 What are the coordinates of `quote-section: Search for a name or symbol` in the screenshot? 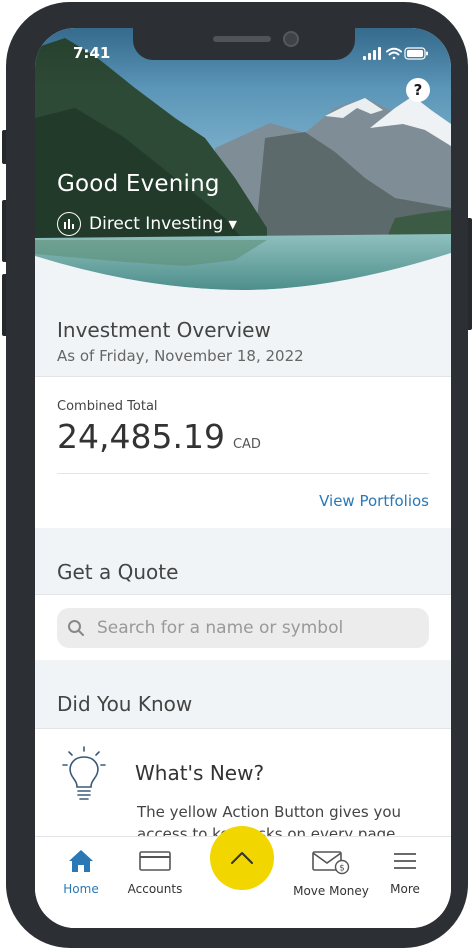 It's located at (243, 627).